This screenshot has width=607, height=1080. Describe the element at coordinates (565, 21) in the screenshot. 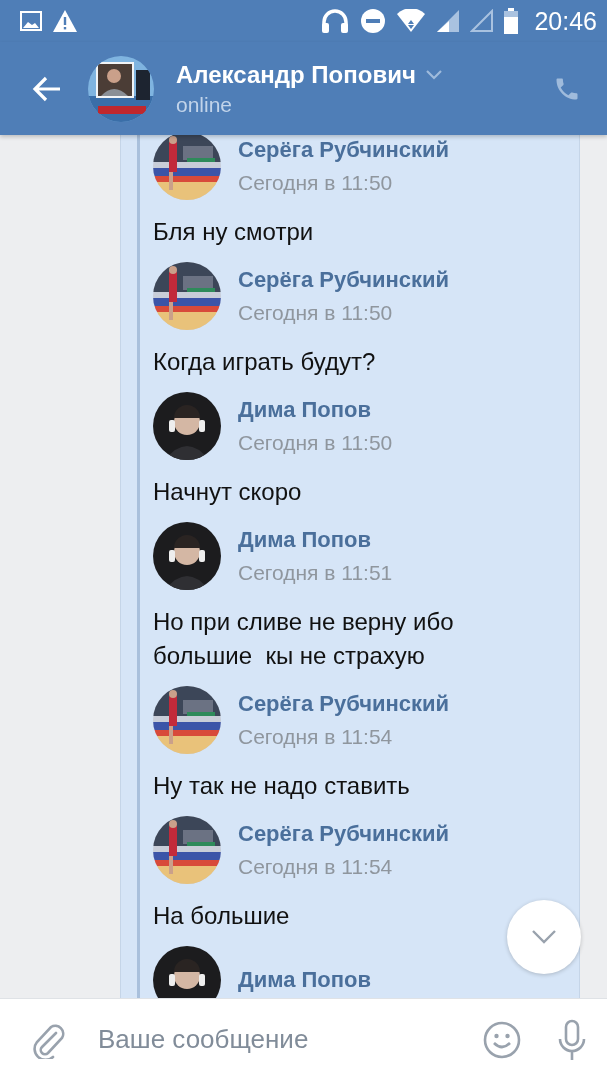

I see `status-time: 20:46` at that location.